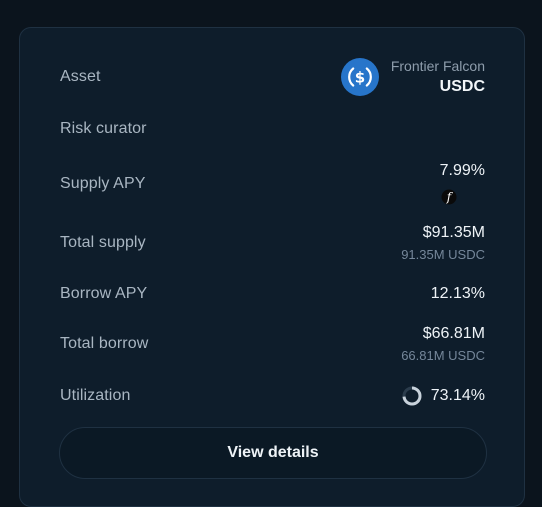  I want to click on risk-curator-label: Risk curator, so click(103, 128).